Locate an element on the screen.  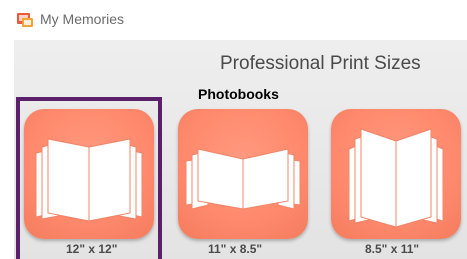
print-size-label: 11" x 8.5" is located at coordinates (235, 249).